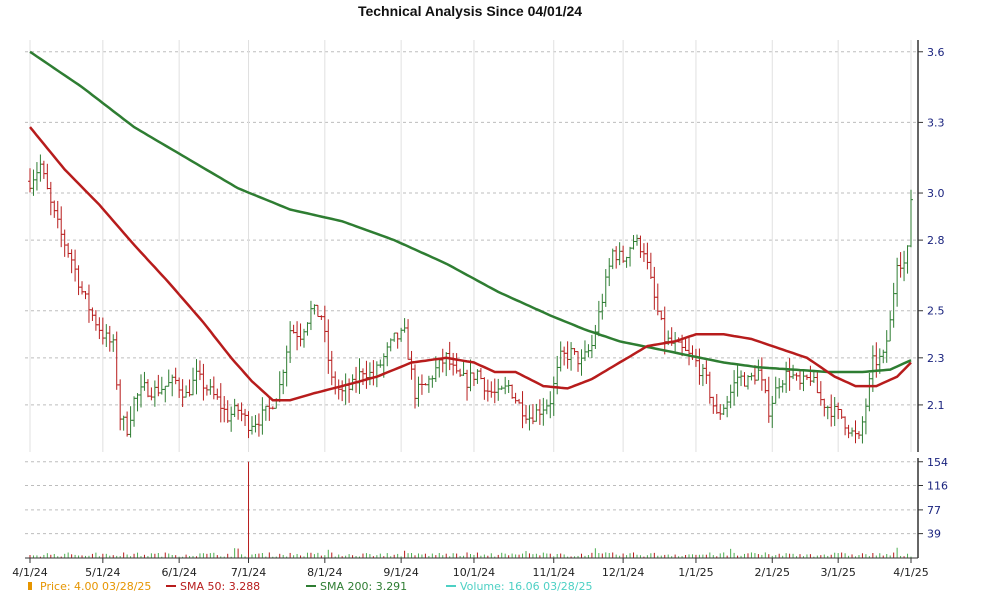 The width and height of the screenshot is (1000, 600). What do you see at coordinates (936, 193) in the screenshot?
I see `price-tick-label: 3.0` at bounding box center [936, 193].